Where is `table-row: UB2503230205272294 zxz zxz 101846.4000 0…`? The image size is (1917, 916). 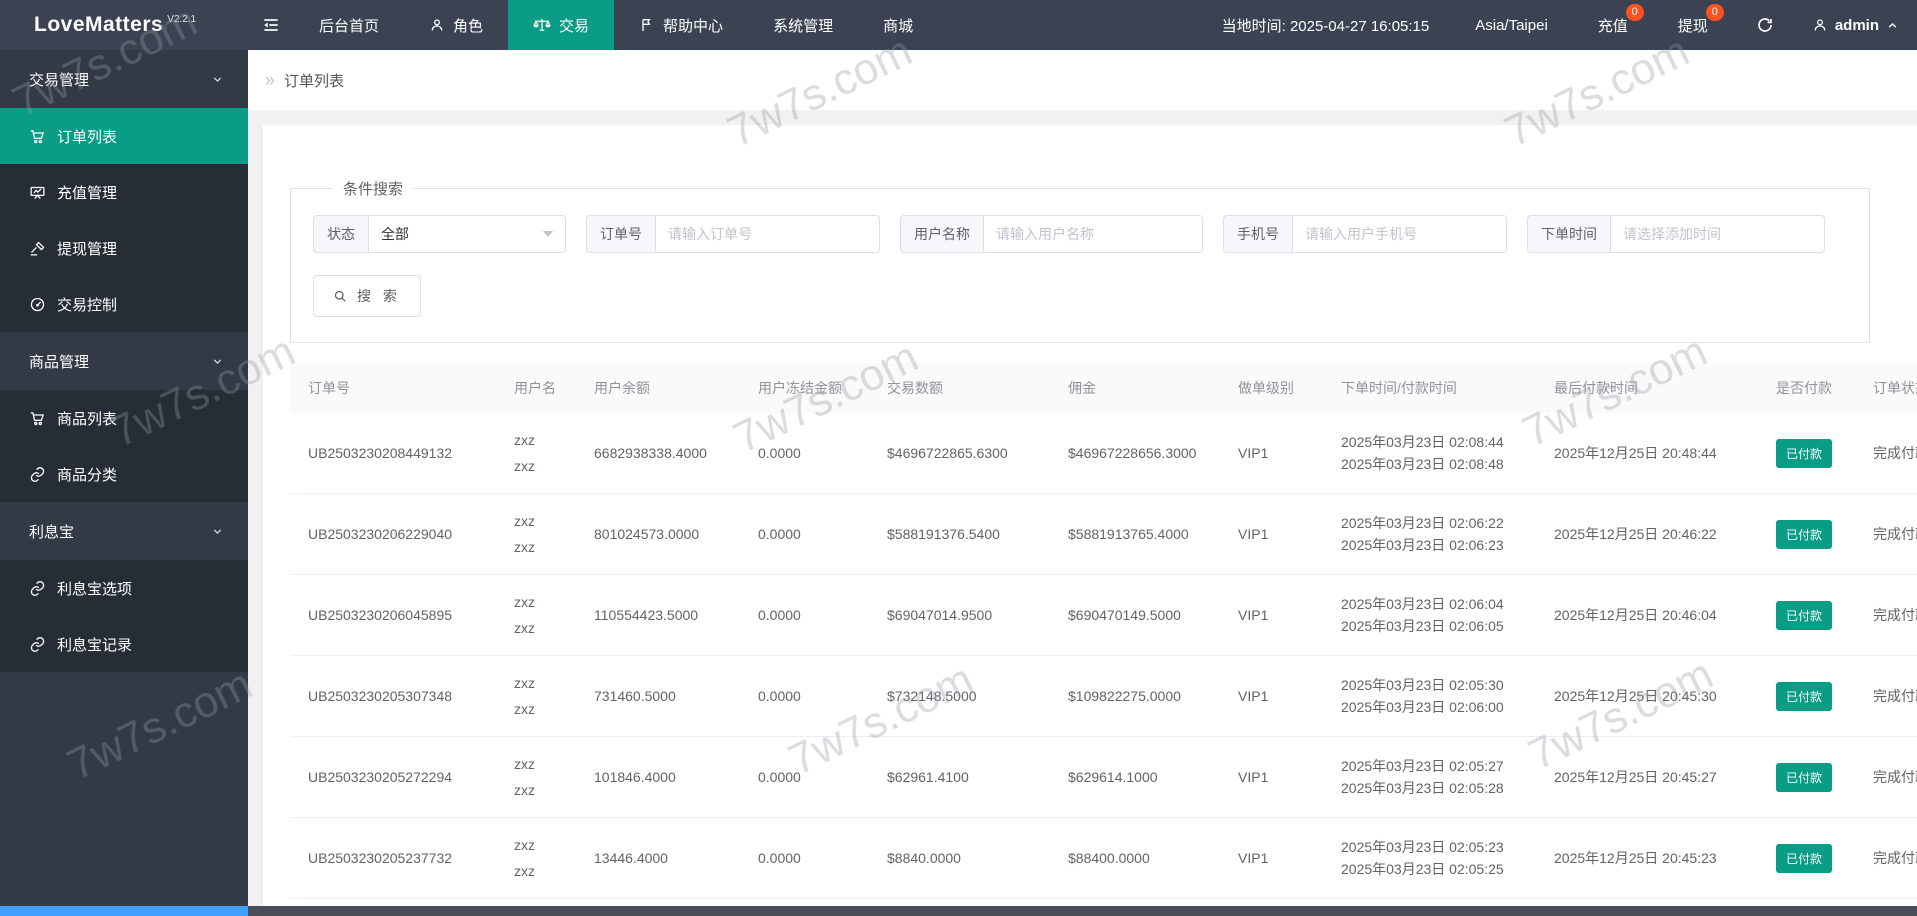
table-row: UB2503230205272294 zxz zxz 101846.4000 0… is located at coordinates (1103, 777).